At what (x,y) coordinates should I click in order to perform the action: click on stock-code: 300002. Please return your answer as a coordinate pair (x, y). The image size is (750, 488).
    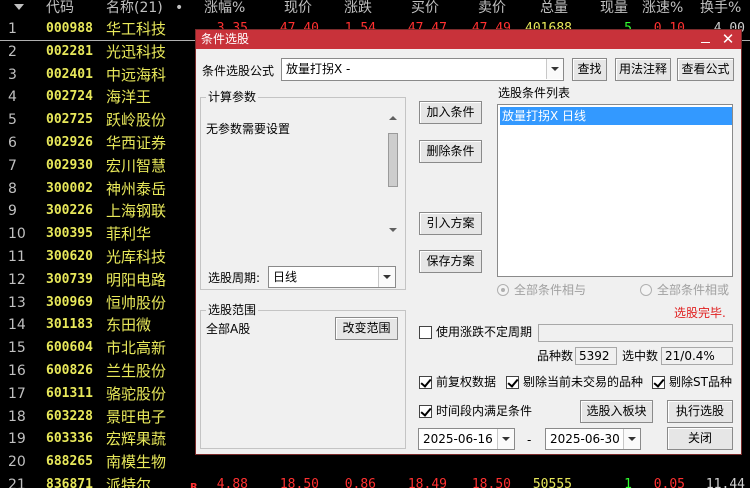
    Looking at the image, I should click on (69, 188).